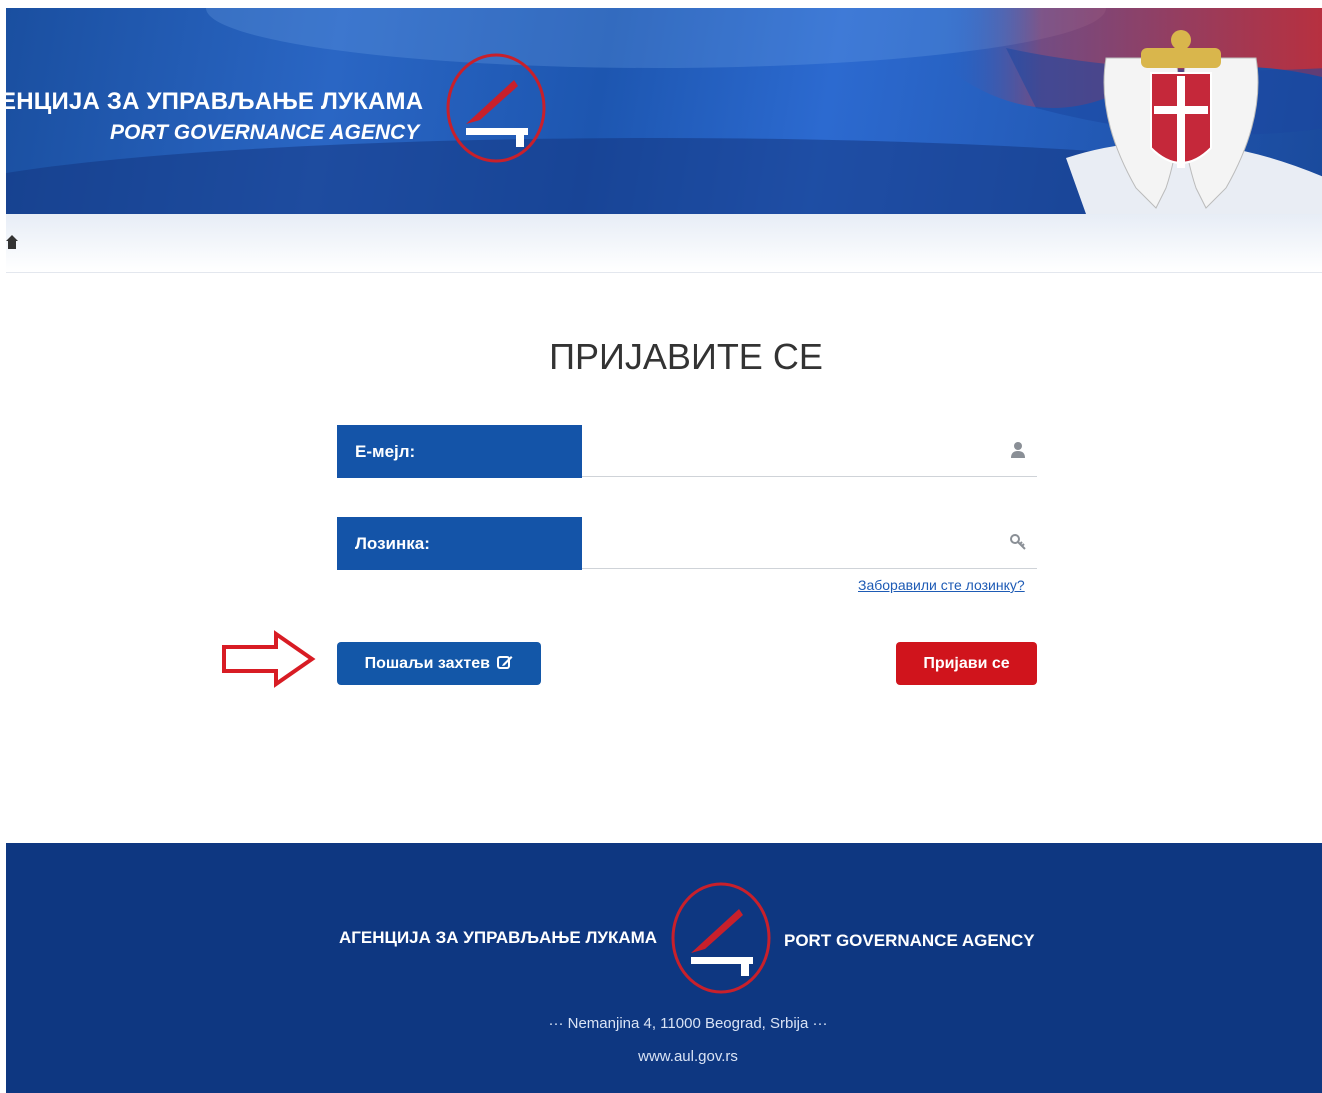  What do you see at coordinates (1134, 111) in the screenshot?
I see `serbian-flag-emblem-icon` at bounding box center [1134, 111].